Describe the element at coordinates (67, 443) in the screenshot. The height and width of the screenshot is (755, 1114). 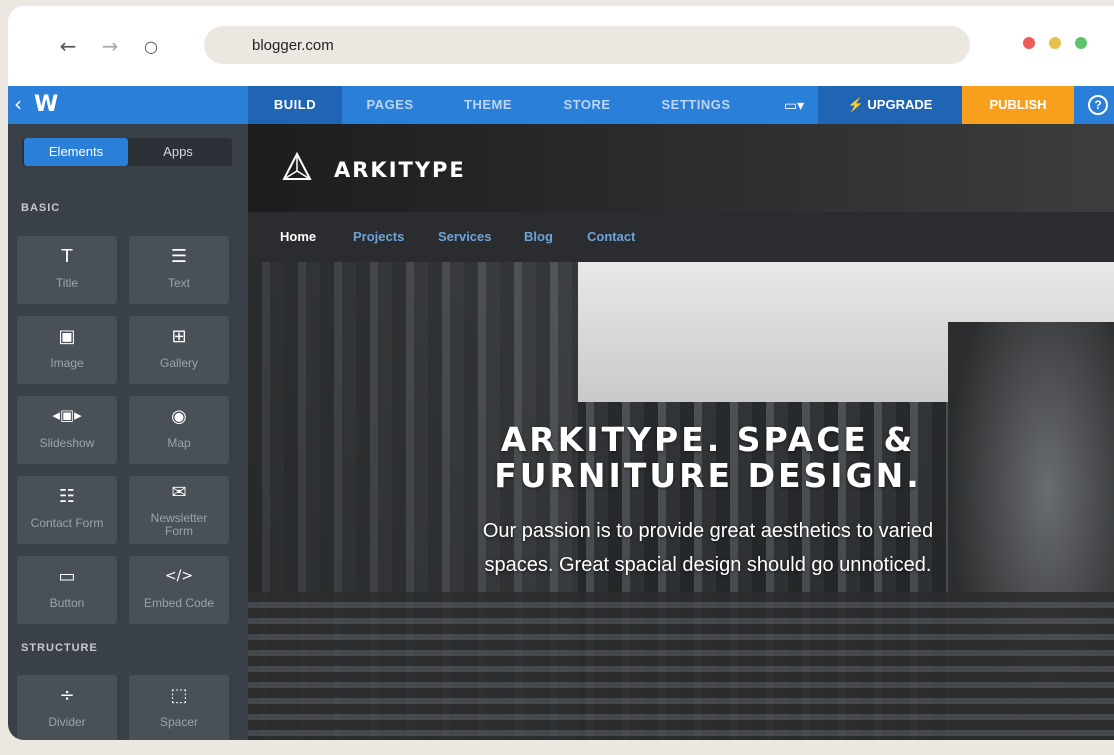
I see `element-label: Slideshow` at that location.